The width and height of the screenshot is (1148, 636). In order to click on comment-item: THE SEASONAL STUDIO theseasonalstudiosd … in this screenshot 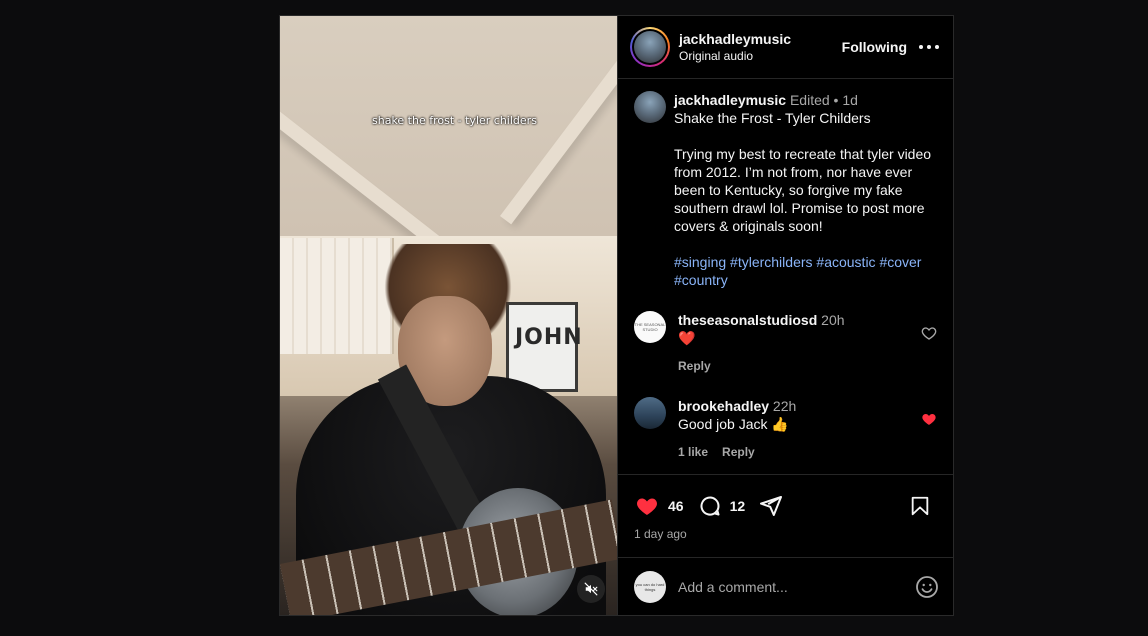, I will do `click(786, 343)`.